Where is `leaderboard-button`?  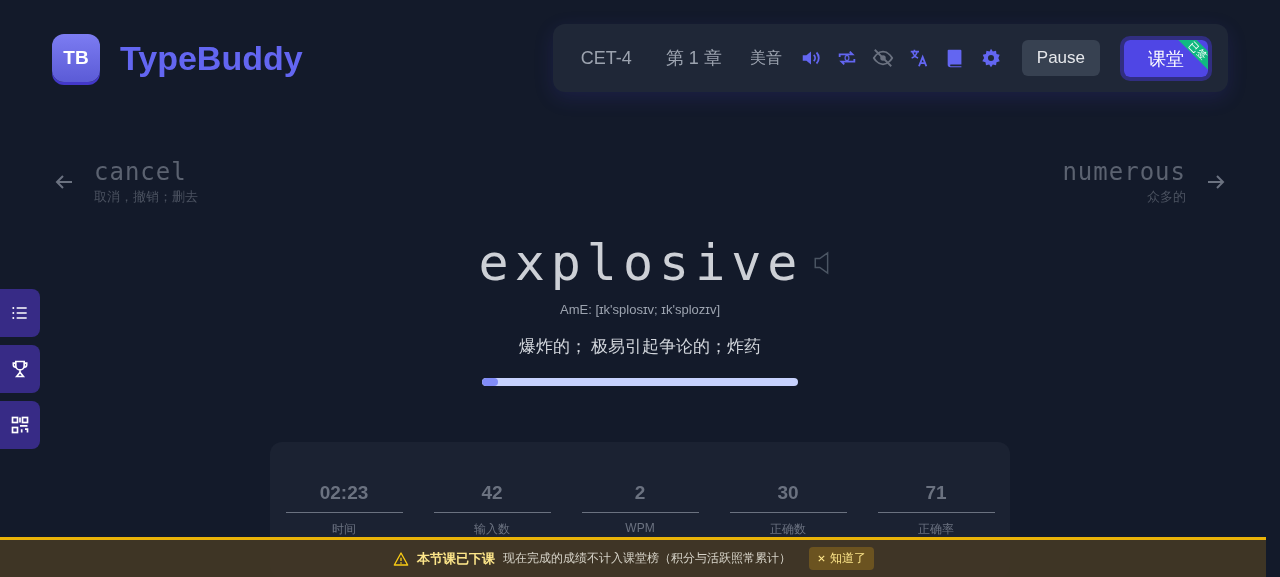
leaderboard-button is located at coordinates (20, 369).